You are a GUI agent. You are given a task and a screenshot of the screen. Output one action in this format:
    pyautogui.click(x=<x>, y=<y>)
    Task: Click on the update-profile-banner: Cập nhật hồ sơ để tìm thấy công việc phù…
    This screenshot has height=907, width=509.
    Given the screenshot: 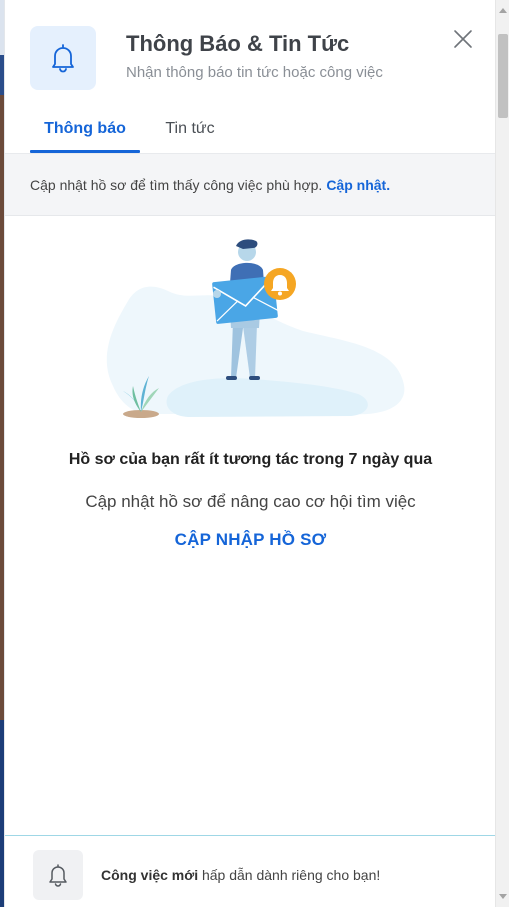 What is the action you would take?
    pyautogui.click(x=250, y=185)
    